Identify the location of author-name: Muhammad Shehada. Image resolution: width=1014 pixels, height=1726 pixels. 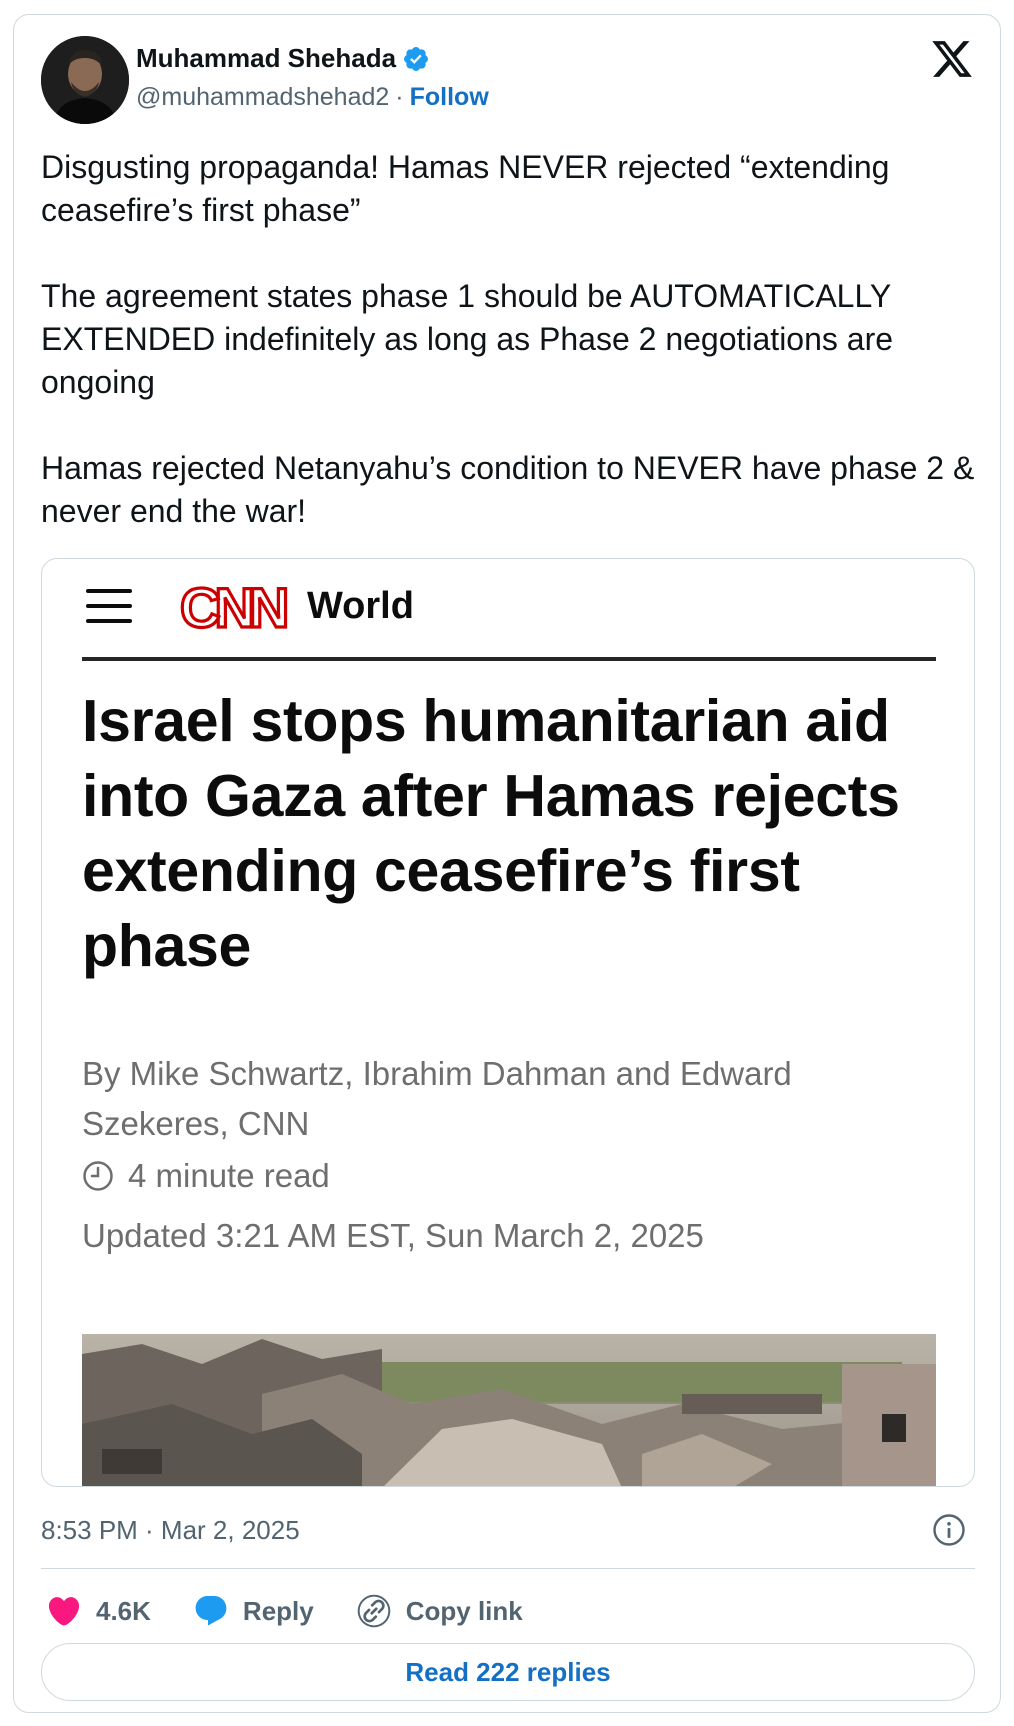
(266, 58).